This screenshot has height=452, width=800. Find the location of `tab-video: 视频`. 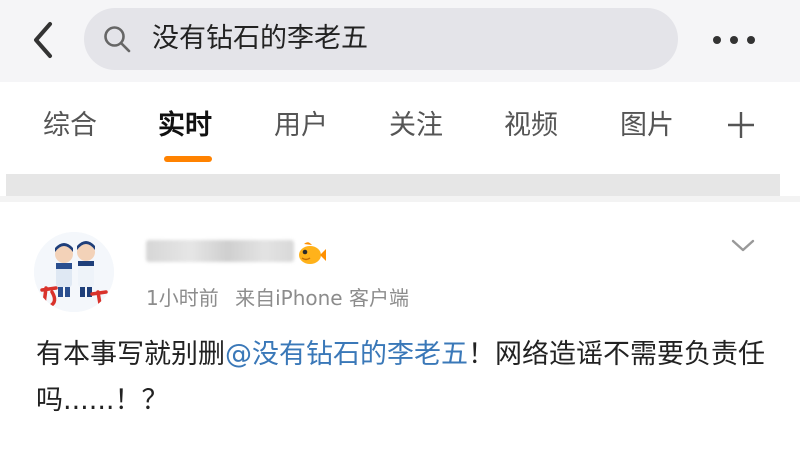

tab-video: 视频 is located at coordinates (531, 126).